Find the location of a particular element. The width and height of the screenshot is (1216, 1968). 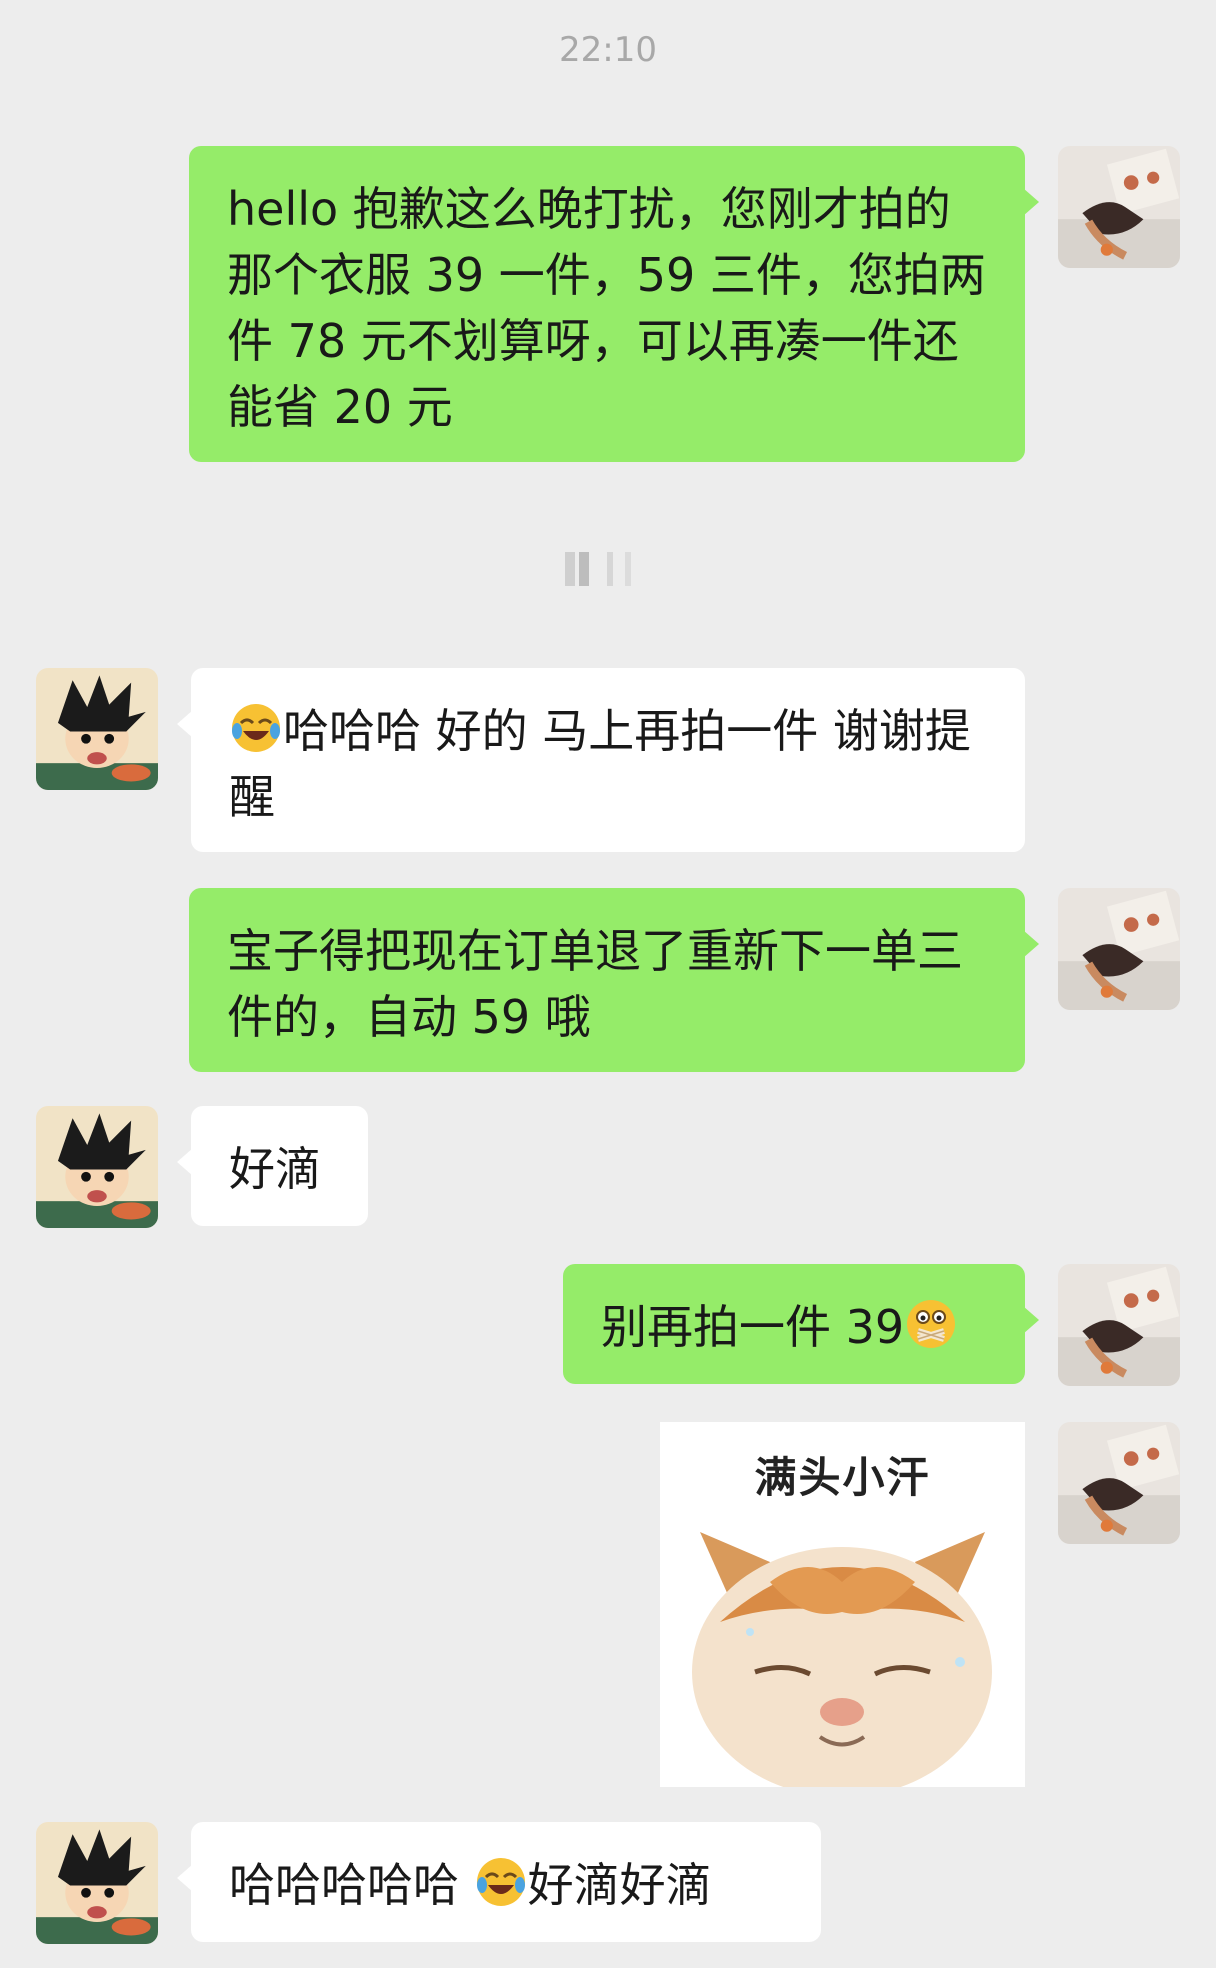

message-bubble: 宝子得把现在订单退了重新下一单三件的，自动 59 哦 is located at coordinates (614, 980).